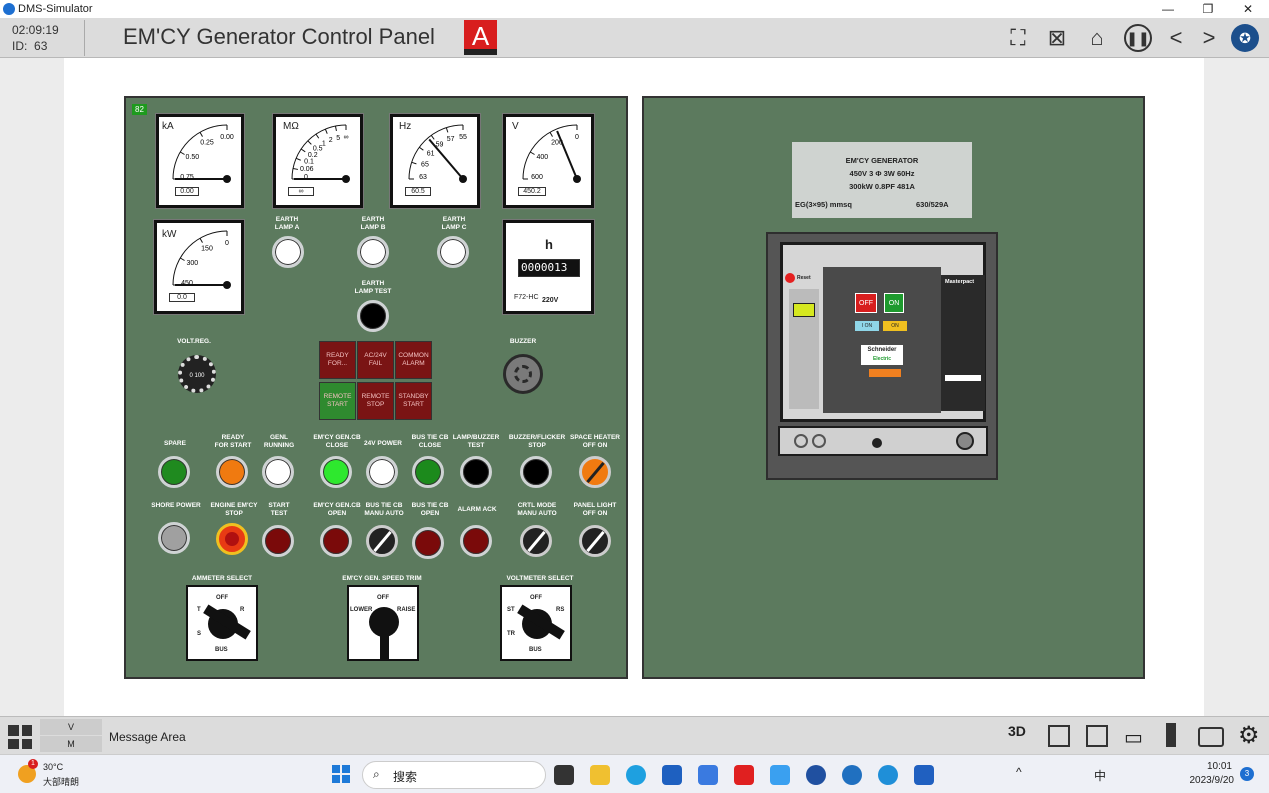  Describe the element at coordinates (1247, 774) in the screenshot. I see `notification-badge: 3` at that location.